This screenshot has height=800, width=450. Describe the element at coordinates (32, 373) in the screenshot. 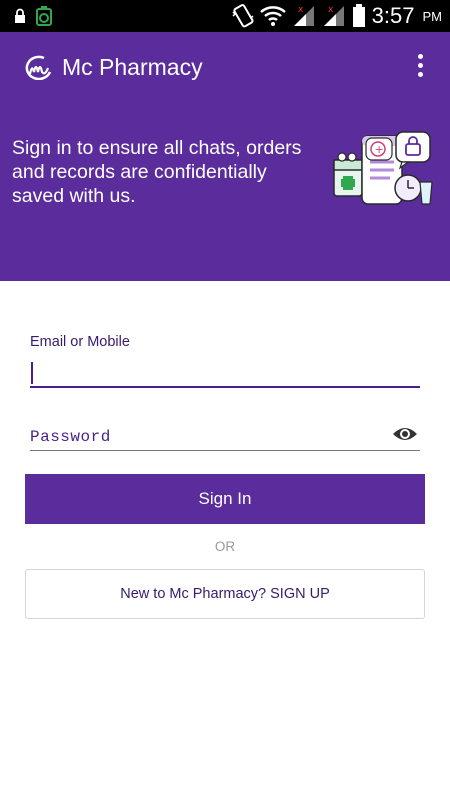

I see `text-caret` at that location.